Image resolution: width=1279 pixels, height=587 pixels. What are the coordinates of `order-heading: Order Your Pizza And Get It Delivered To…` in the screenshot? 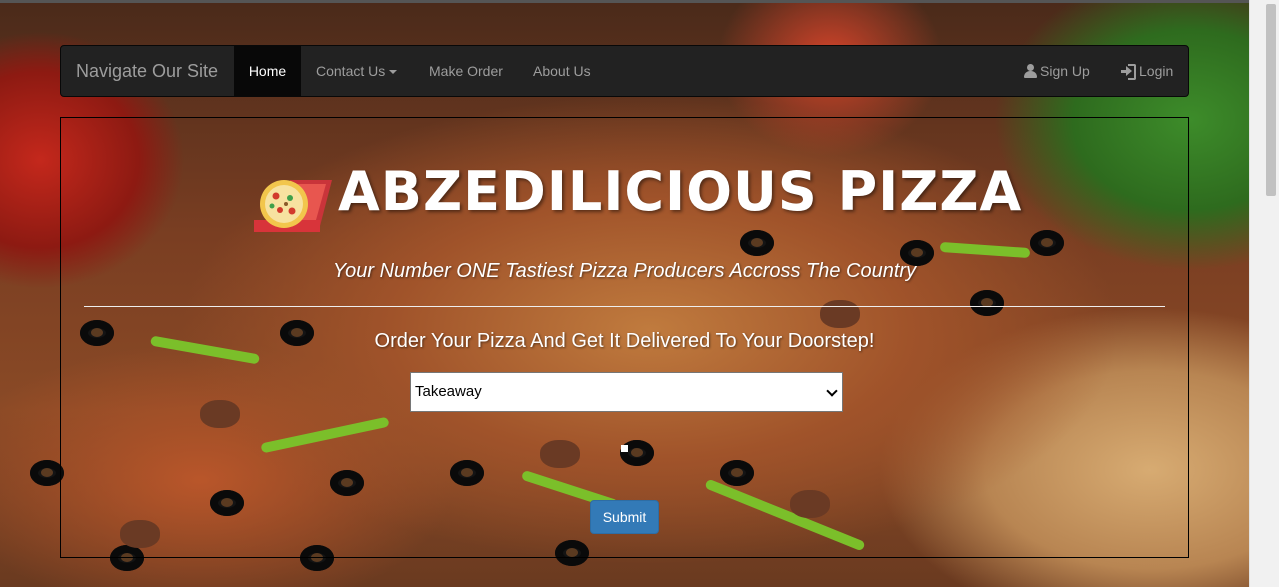 It's located at (624, 341).